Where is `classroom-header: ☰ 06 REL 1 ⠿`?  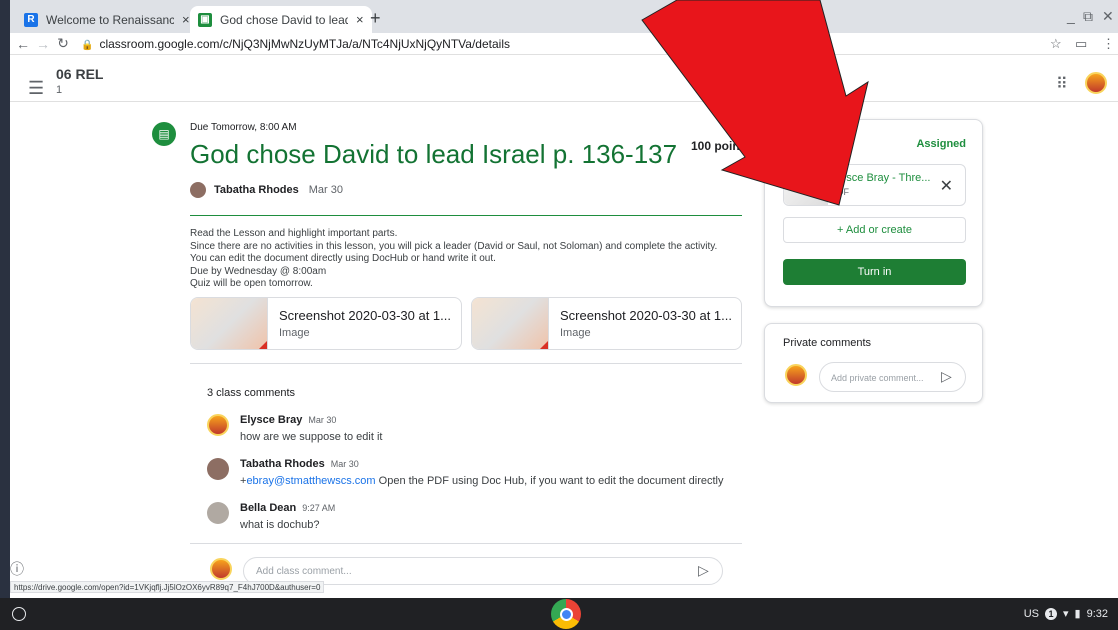
classroom-header: ☰ 06 REL 1 ⠿ is located at coordinates (564, 79).